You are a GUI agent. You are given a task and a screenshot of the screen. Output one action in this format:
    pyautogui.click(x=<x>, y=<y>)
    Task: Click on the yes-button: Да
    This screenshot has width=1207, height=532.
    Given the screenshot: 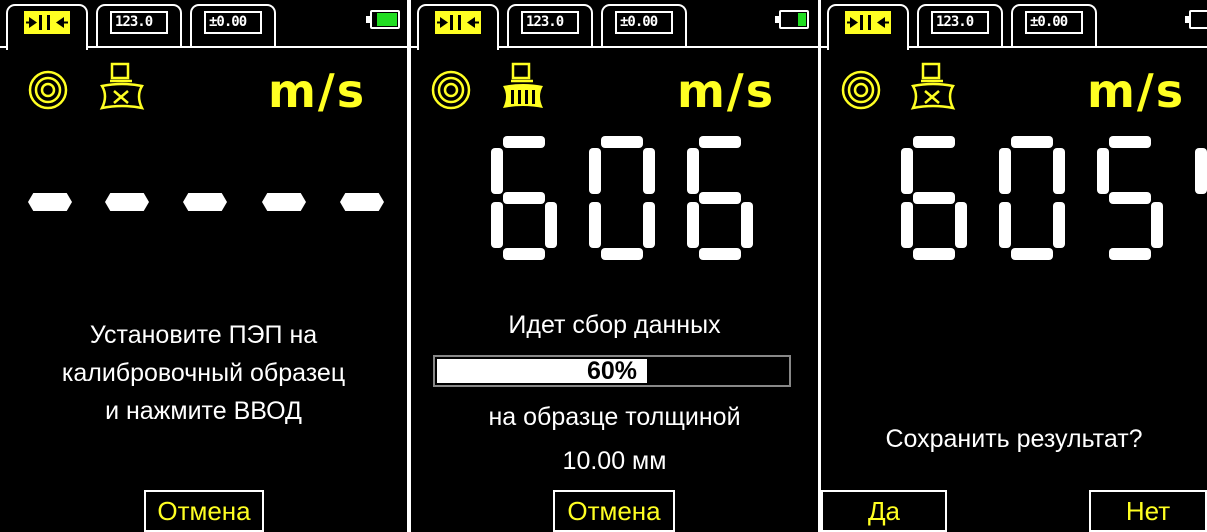 What is the action you would take?
    pyautogui.click(x=884, y=511)
    